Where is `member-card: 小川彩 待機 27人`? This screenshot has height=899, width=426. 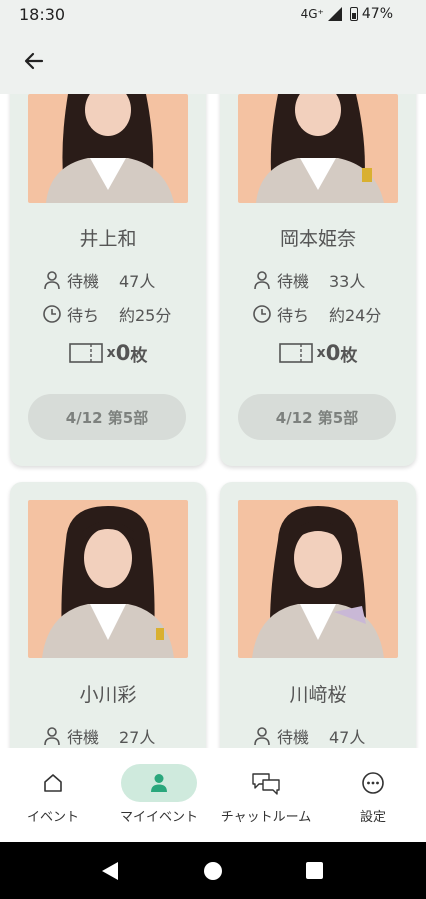
member-card: 小川彩 待機 27人 is located at coordinates (108, 615).